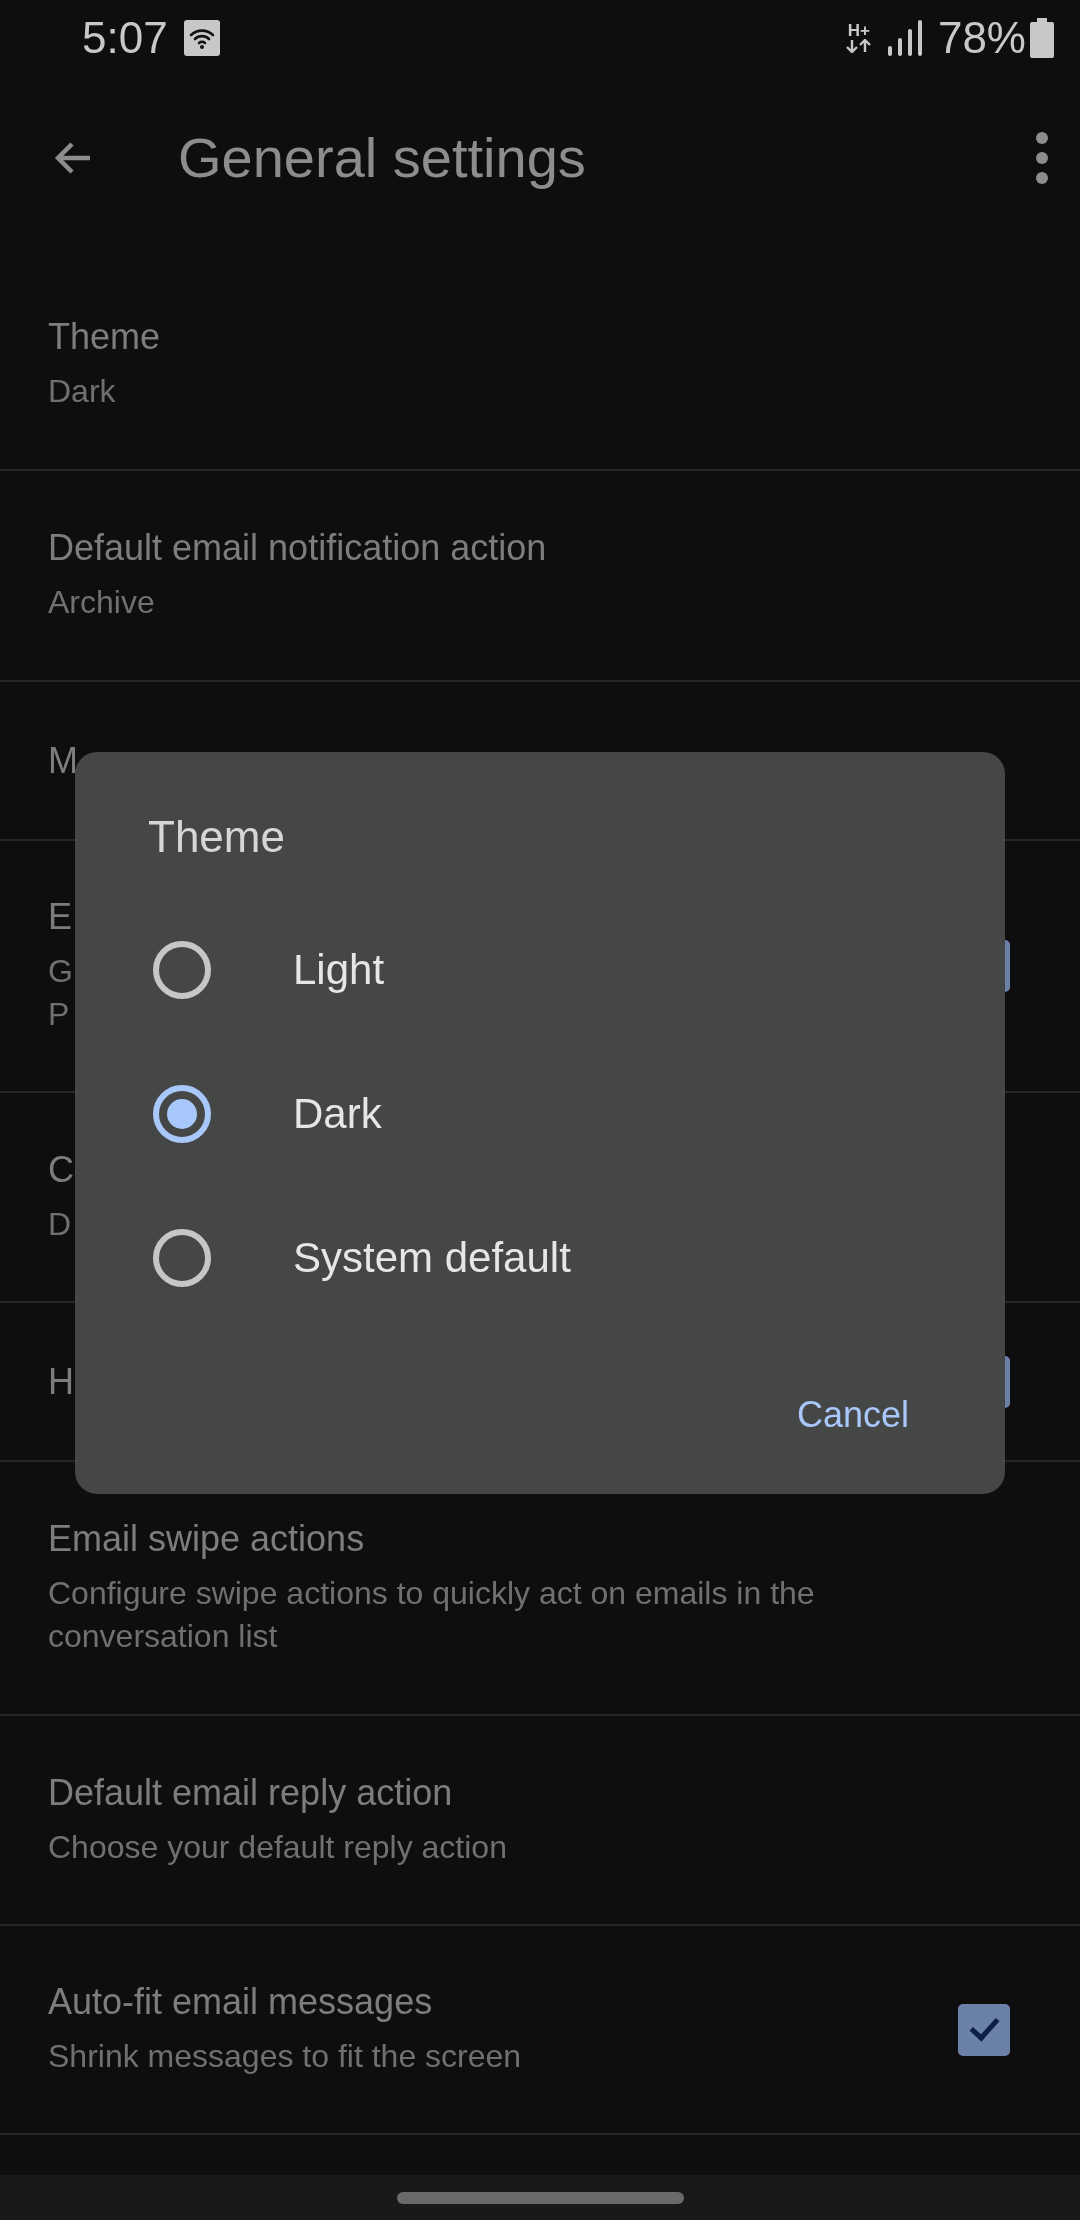  I want to click on dialog-title: Theme, so click(217, 837).